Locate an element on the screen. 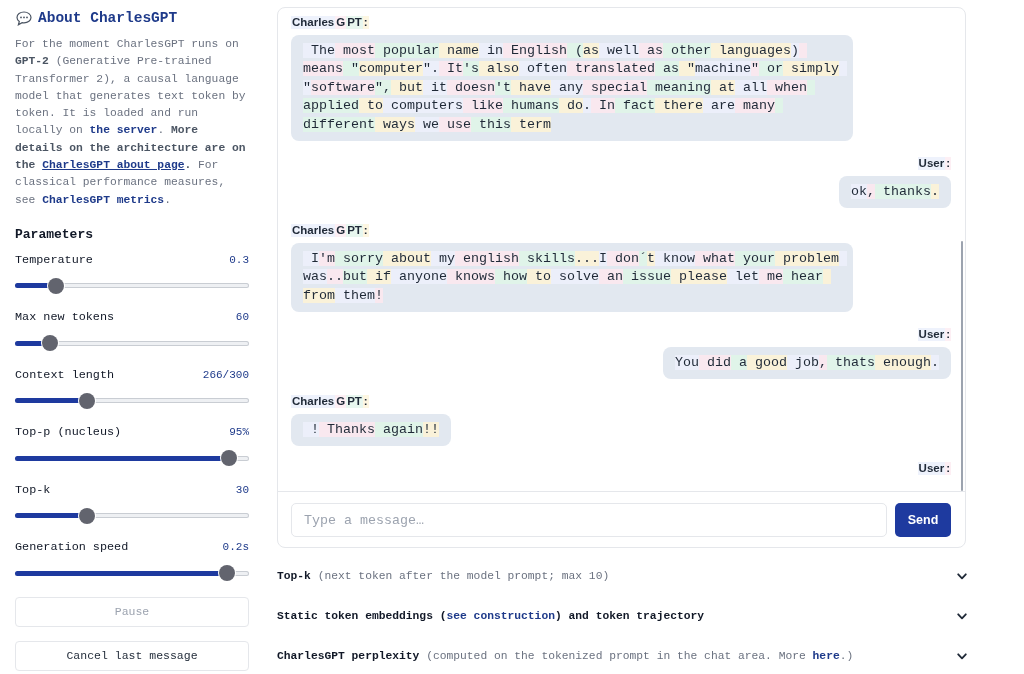  section-title: Top-k (next token after the model prompt; max 10) is located at coordinates (443, 576).